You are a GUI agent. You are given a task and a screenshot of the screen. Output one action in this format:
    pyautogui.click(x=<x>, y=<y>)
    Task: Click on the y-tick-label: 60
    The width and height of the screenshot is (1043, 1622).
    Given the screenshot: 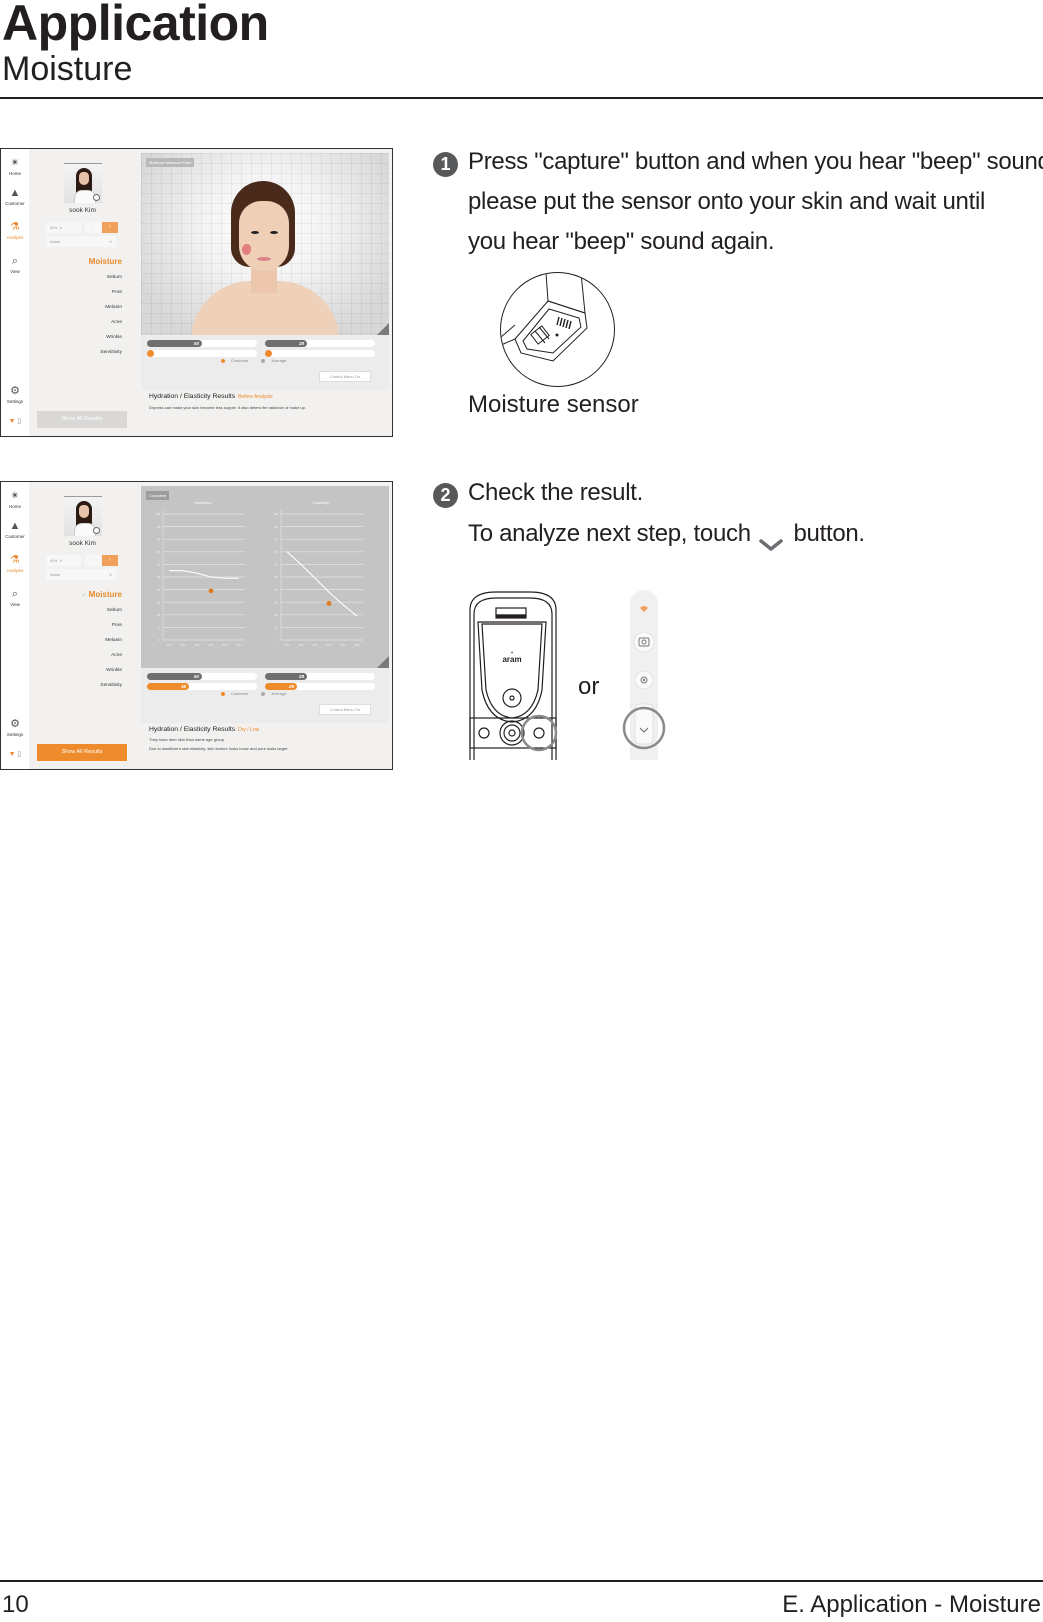 What is the action you would take?
    pyautogui.click(x=277, y=565)
    